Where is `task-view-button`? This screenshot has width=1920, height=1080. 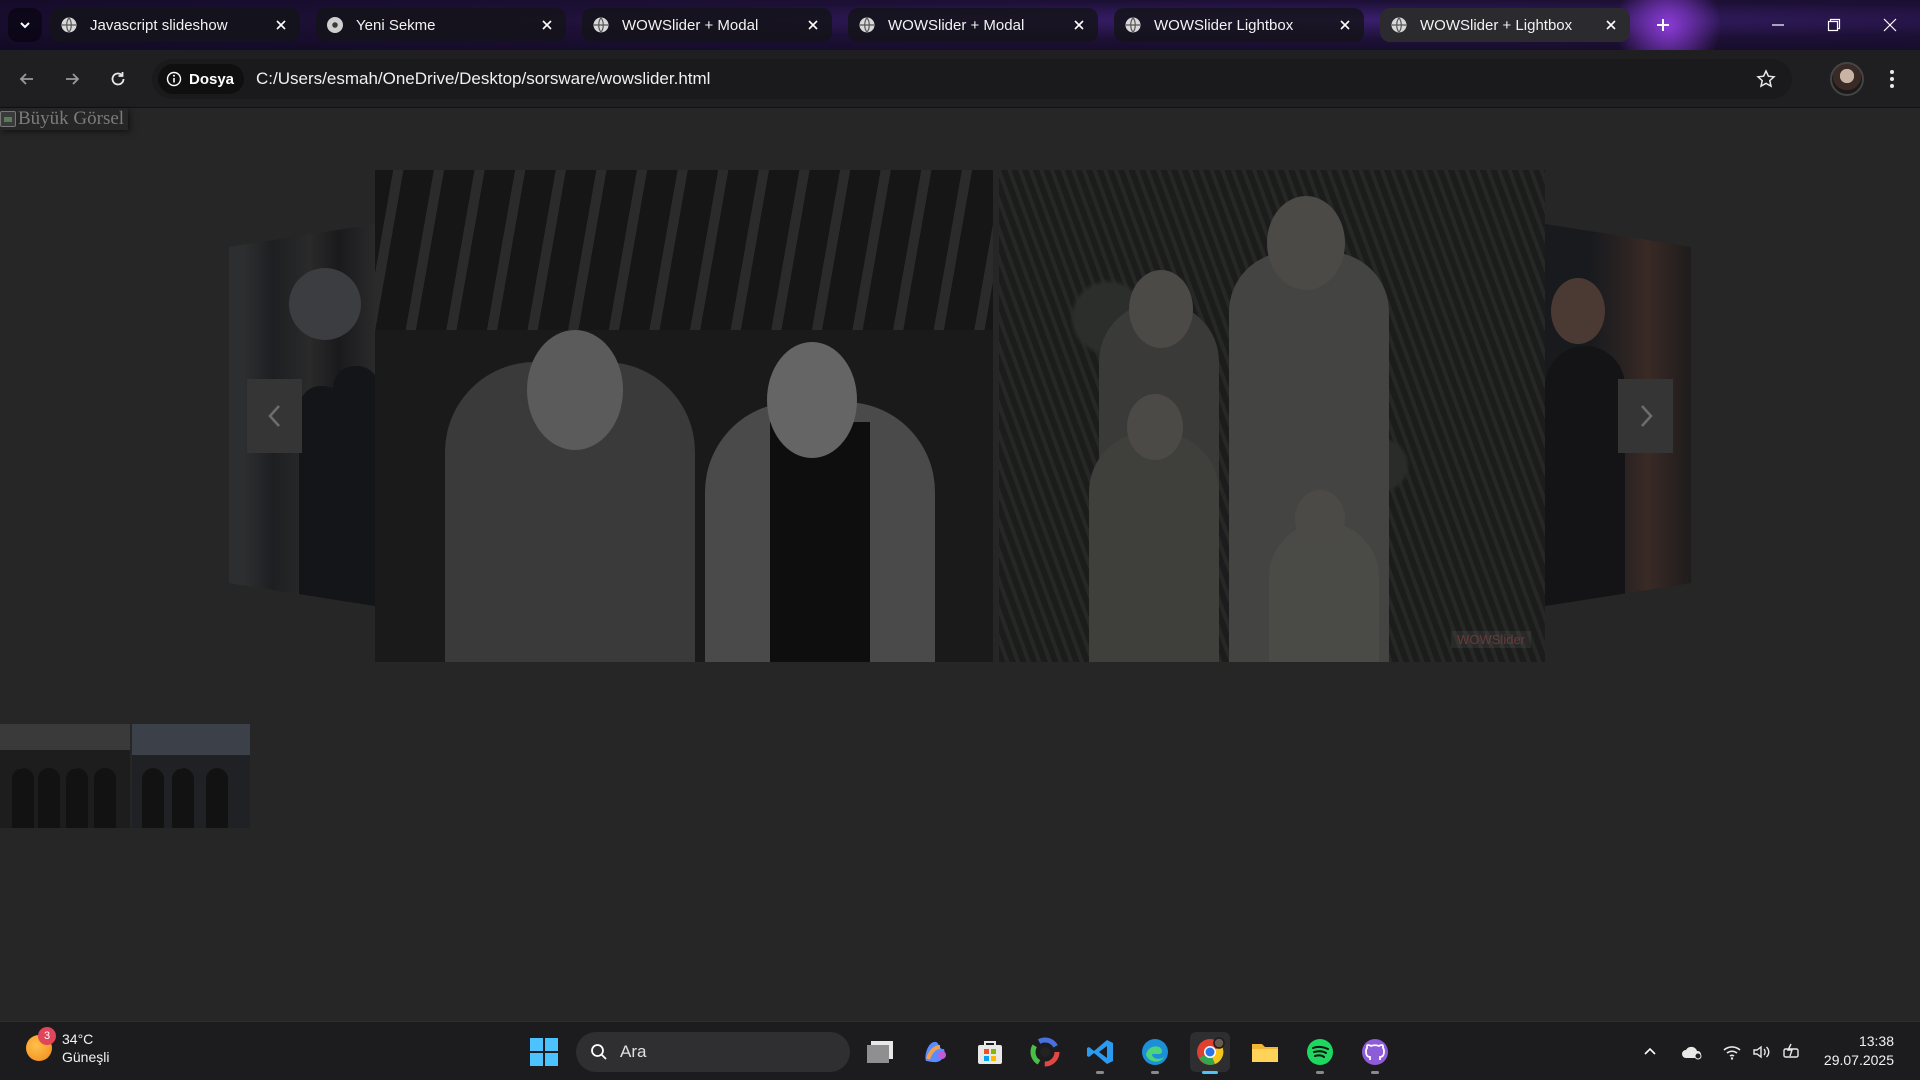 task-view-button is located at coordinates (880, 1052).